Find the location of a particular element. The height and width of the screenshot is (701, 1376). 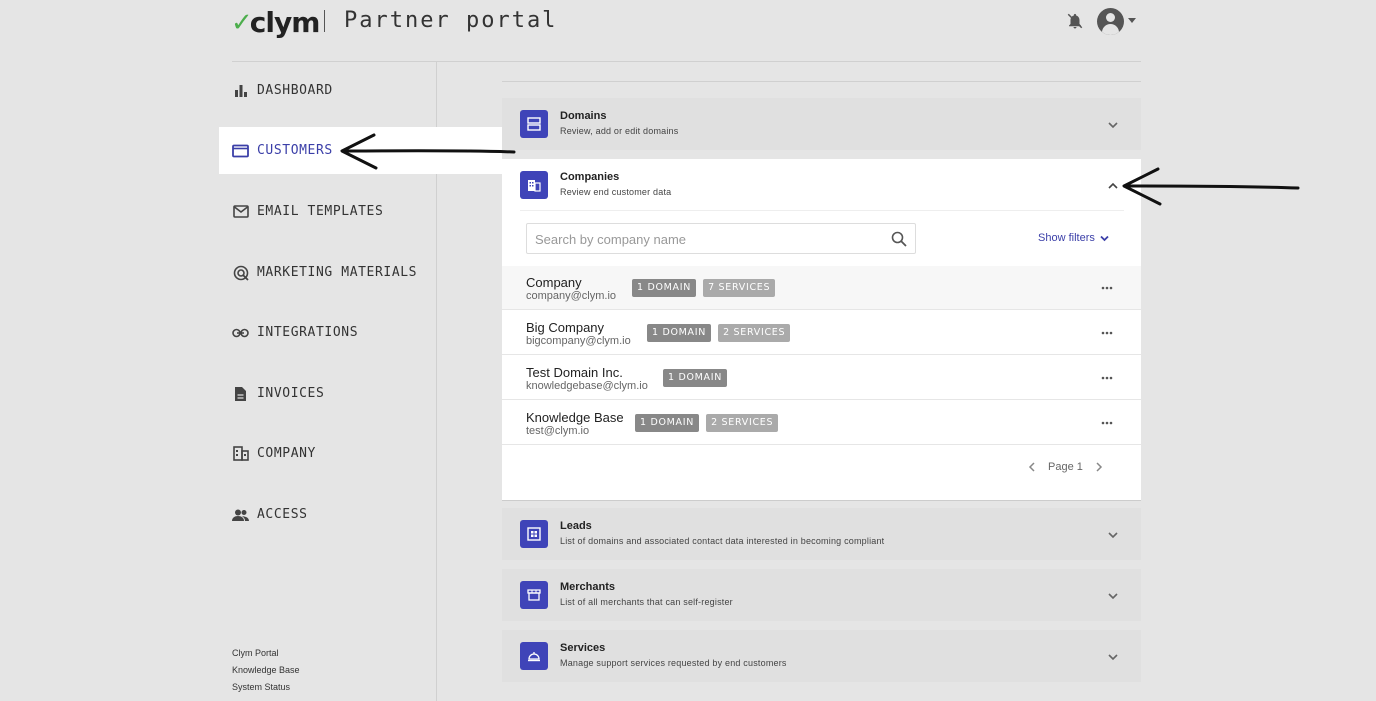

header-divider is located at coordinates (686, 61).